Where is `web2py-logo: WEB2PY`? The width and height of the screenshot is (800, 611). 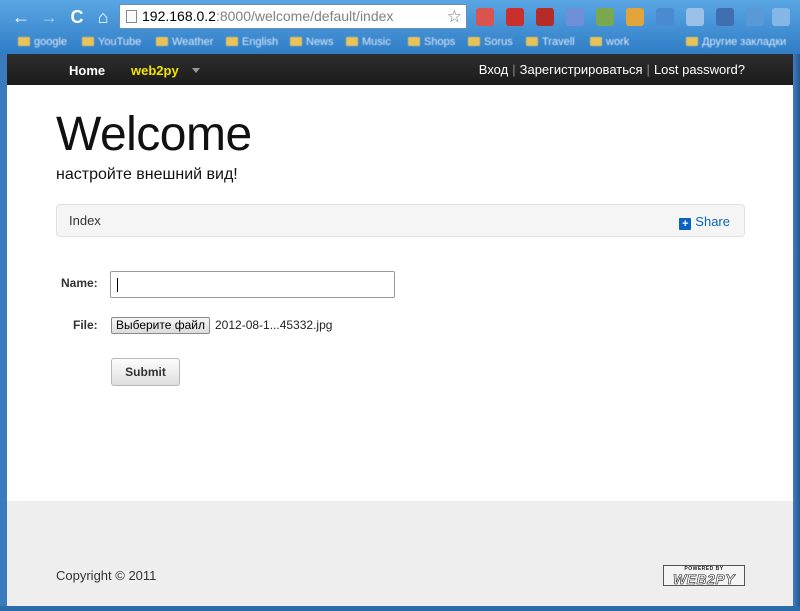
web2py-logo: WEB2PY is located at coordinates (704, 579).